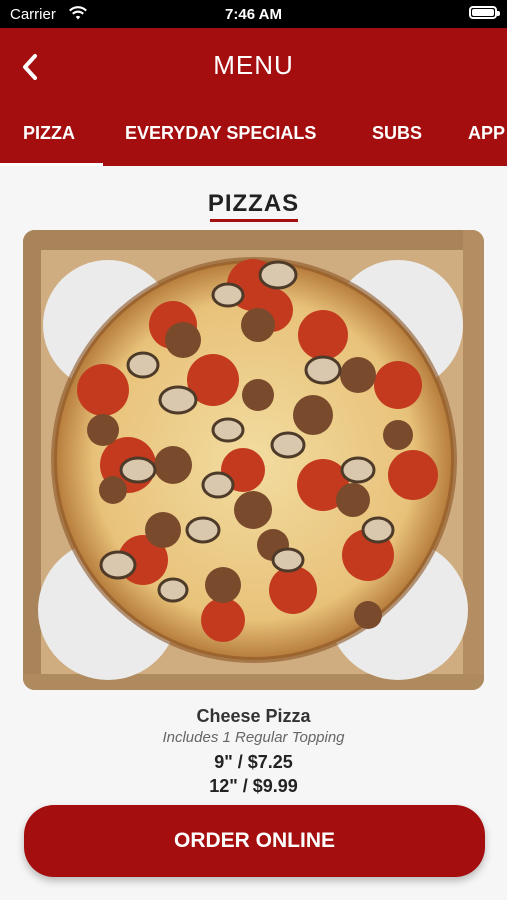 Image resolution: width=507 pixels, height=900 pixels. I want to click on navigation-bar: MENU, so click(253, 66).